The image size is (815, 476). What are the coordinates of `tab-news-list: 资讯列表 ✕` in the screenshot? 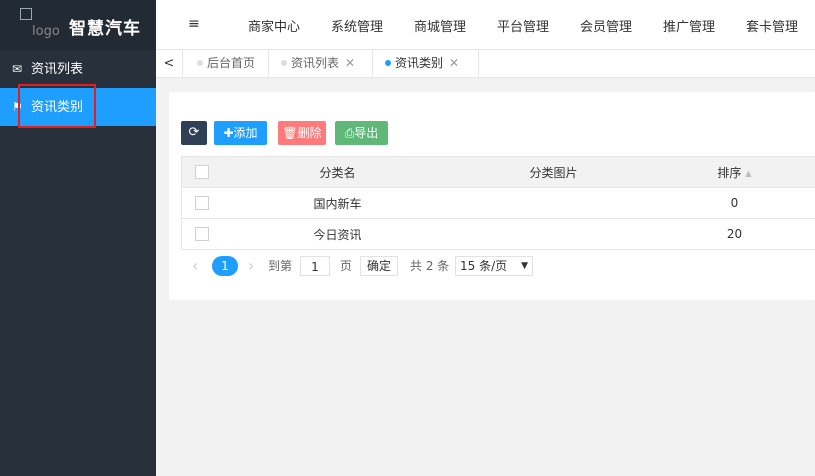 It's located at (321, 63).